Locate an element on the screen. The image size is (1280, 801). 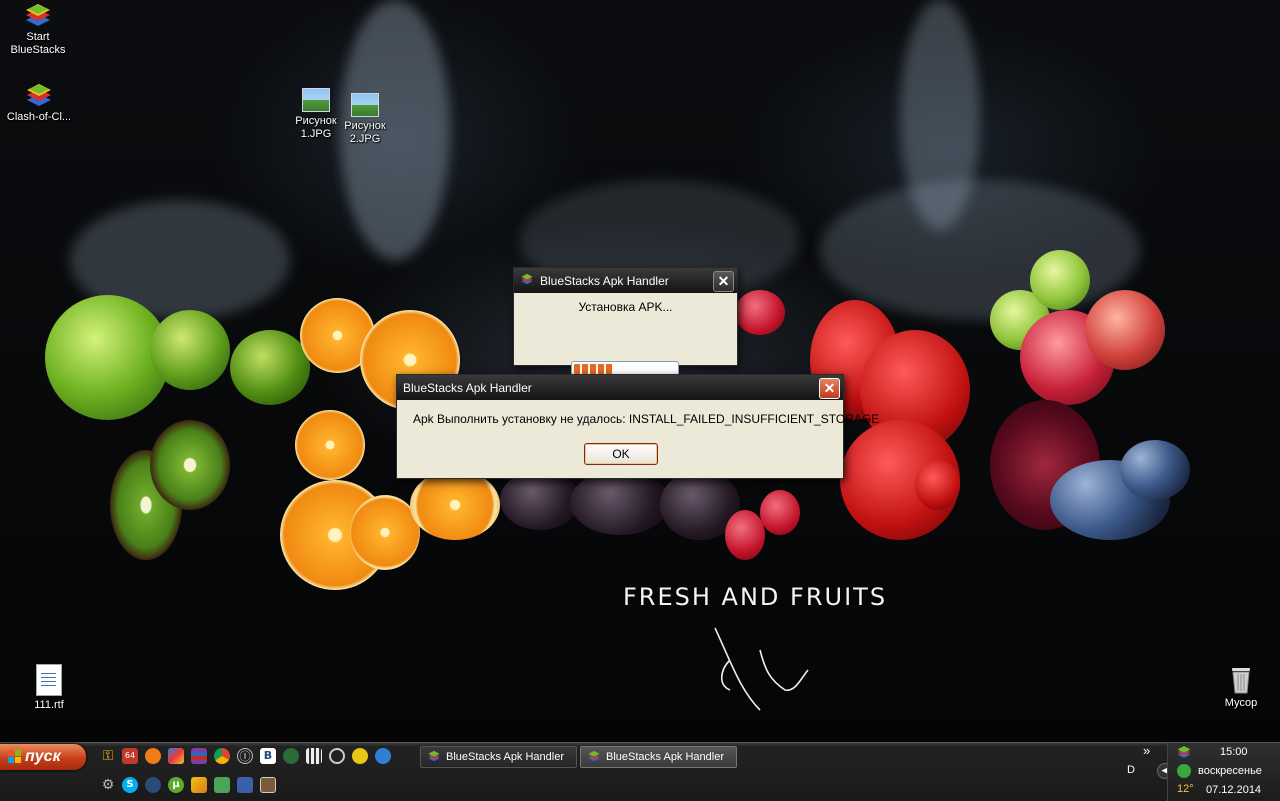
music-icon is located at coordinates (153, 785).